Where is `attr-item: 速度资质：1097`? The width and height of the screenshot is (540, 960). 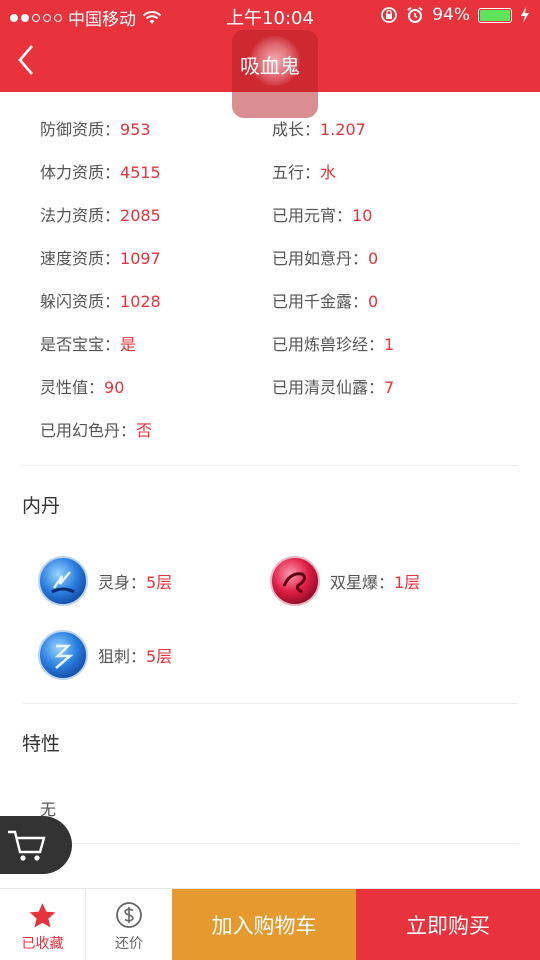
attr-item: 速度资质：1097 is located at coordinates (100, 258).